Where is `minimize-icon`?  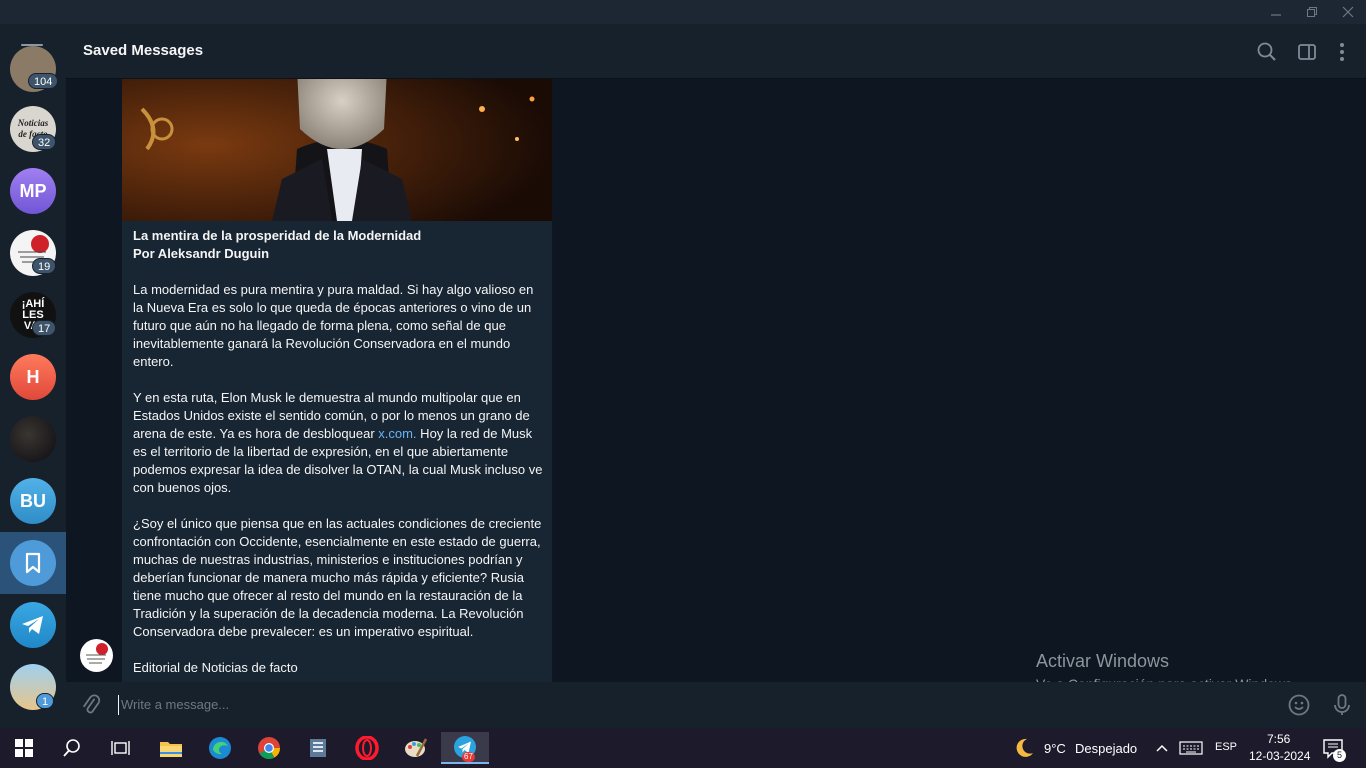
minimize-icon is located at coordinates (1276, 15).